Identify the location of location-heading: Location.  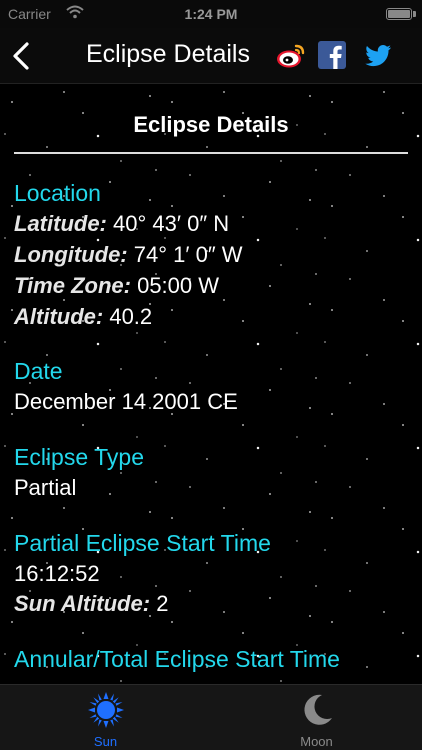
(57, 193).